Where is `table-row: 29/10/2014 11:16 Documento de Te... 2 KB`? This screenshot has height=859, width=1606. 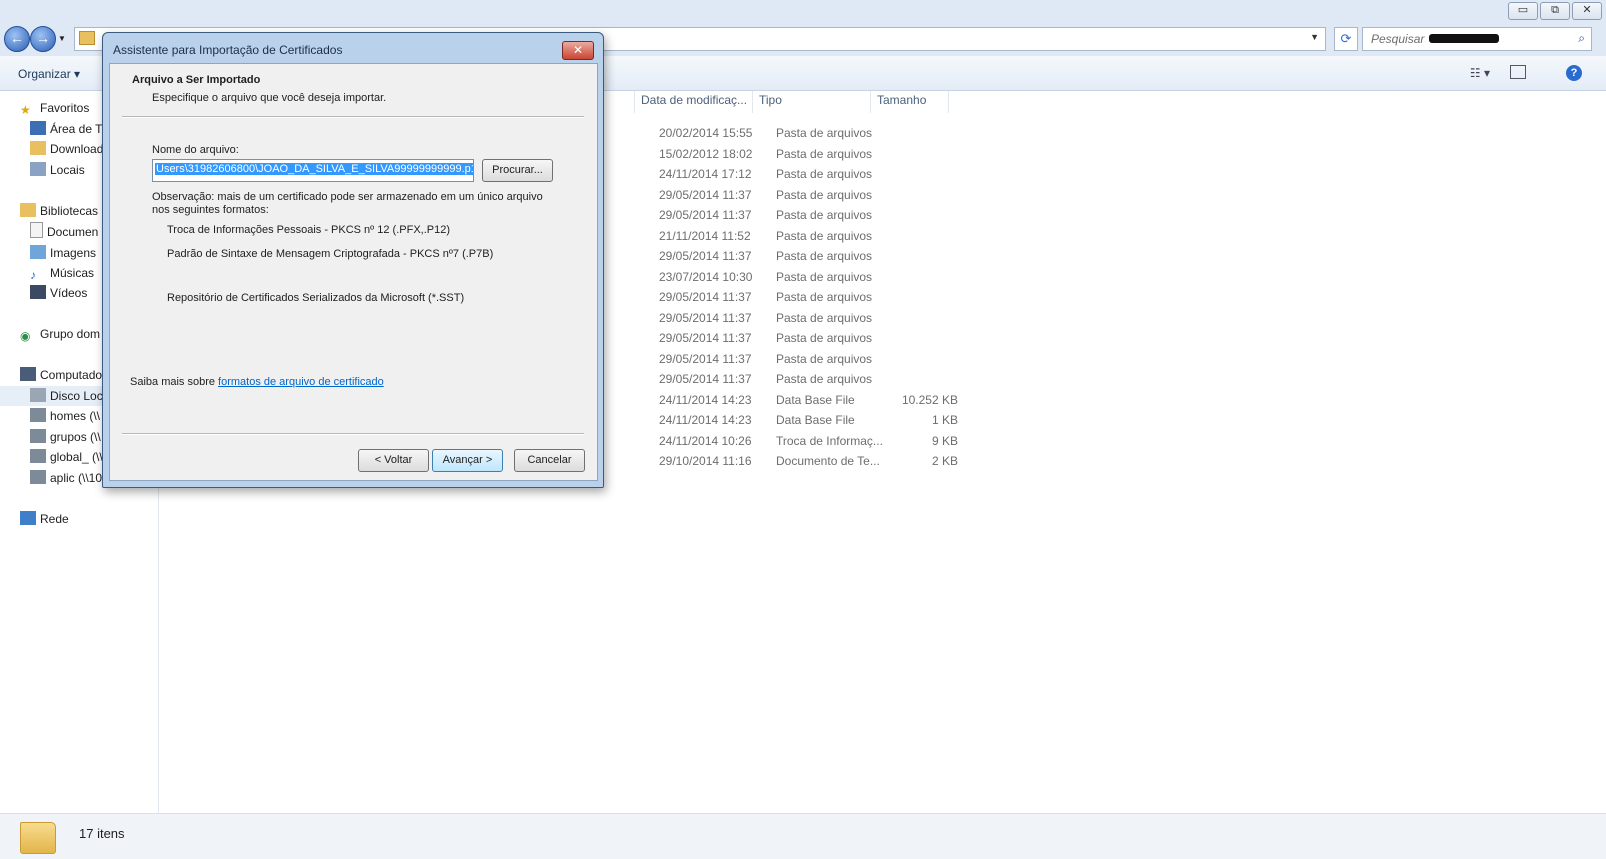 table-row: 29/10/2014 11:16 Documento de Te... 2 KB is located at coordinates (800, 461).